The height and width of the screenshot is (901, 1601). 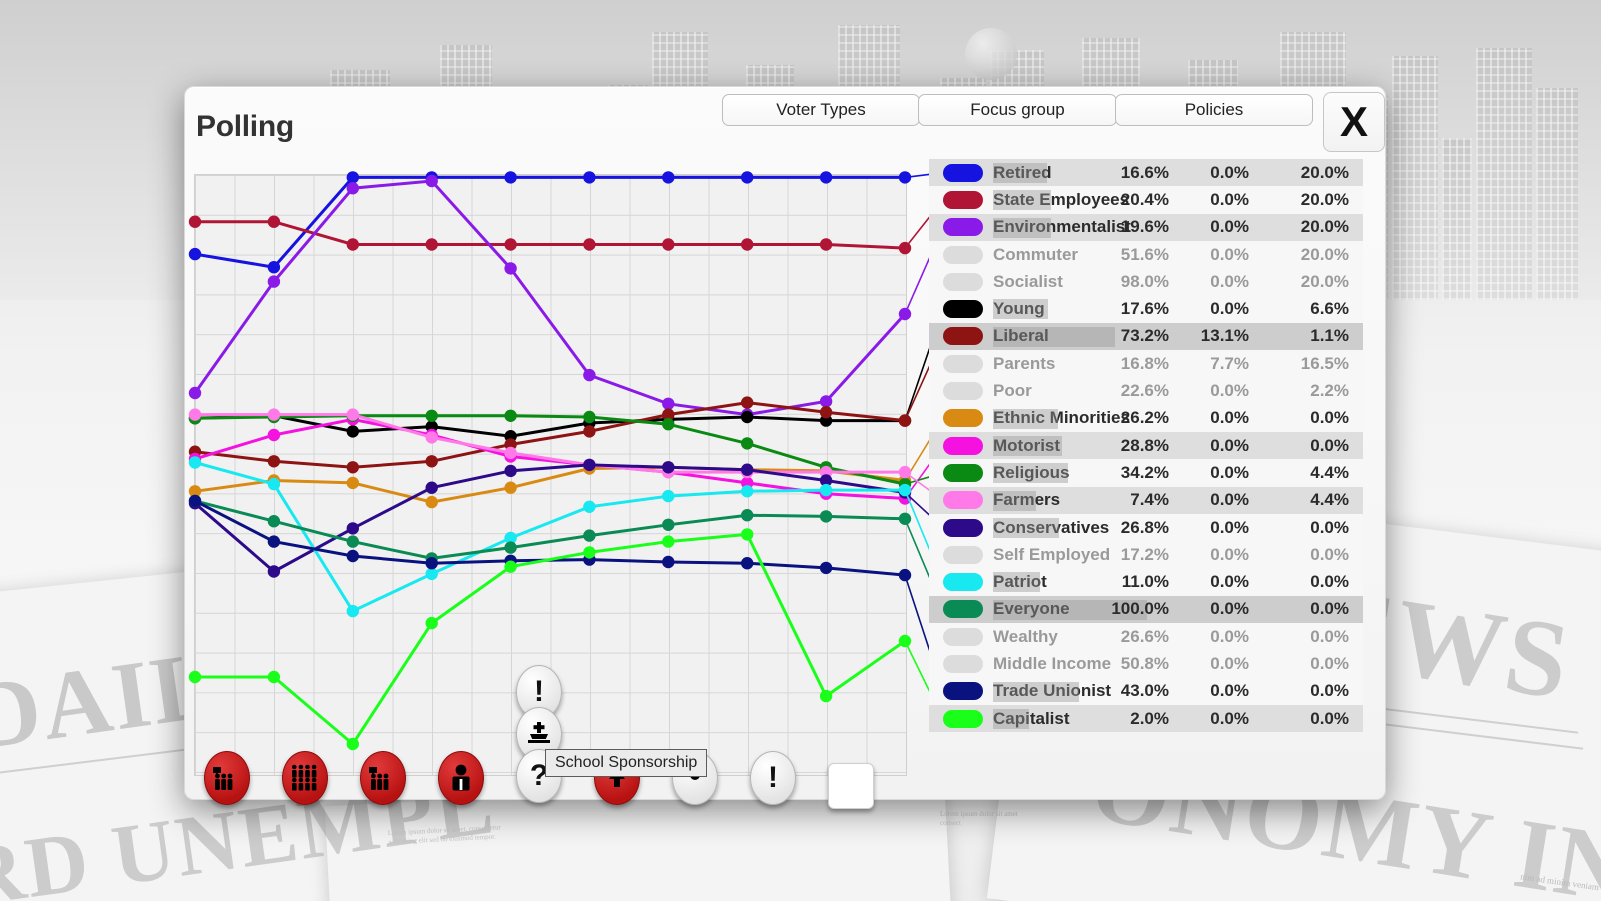 I want to click on alert-event-10: !, so click(x=773, y=778).